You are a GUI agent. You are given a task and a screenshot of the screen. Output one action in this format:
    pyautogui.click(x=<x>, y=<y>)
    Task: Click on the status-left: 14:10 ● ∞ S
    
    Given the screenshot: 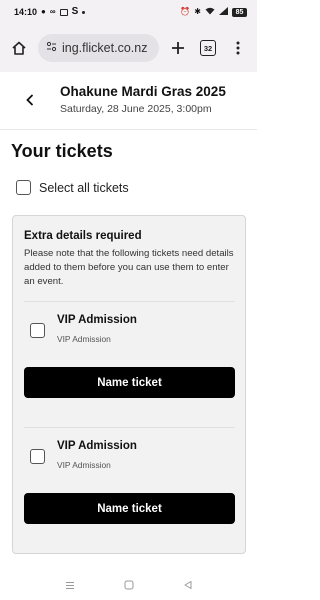 What is the action you would take?
    pyautogui.click(x=50, y=11)
    